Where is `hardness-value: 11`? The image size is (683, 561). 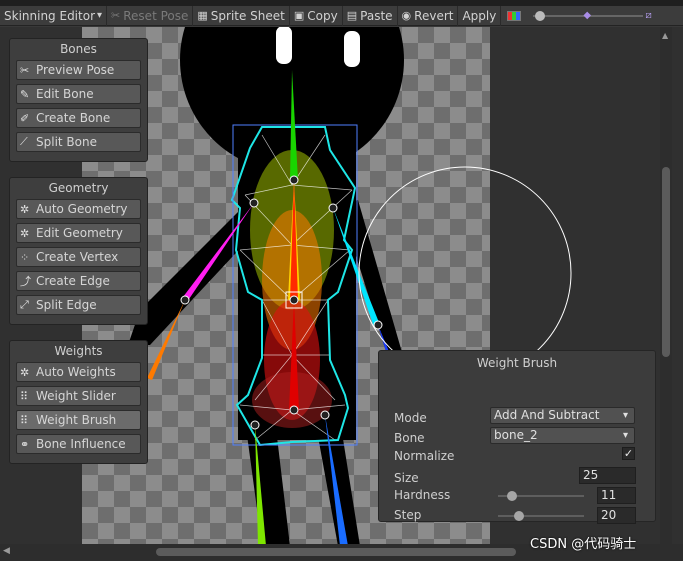 hardness-value: 11 is located at coordinates (609, 495).